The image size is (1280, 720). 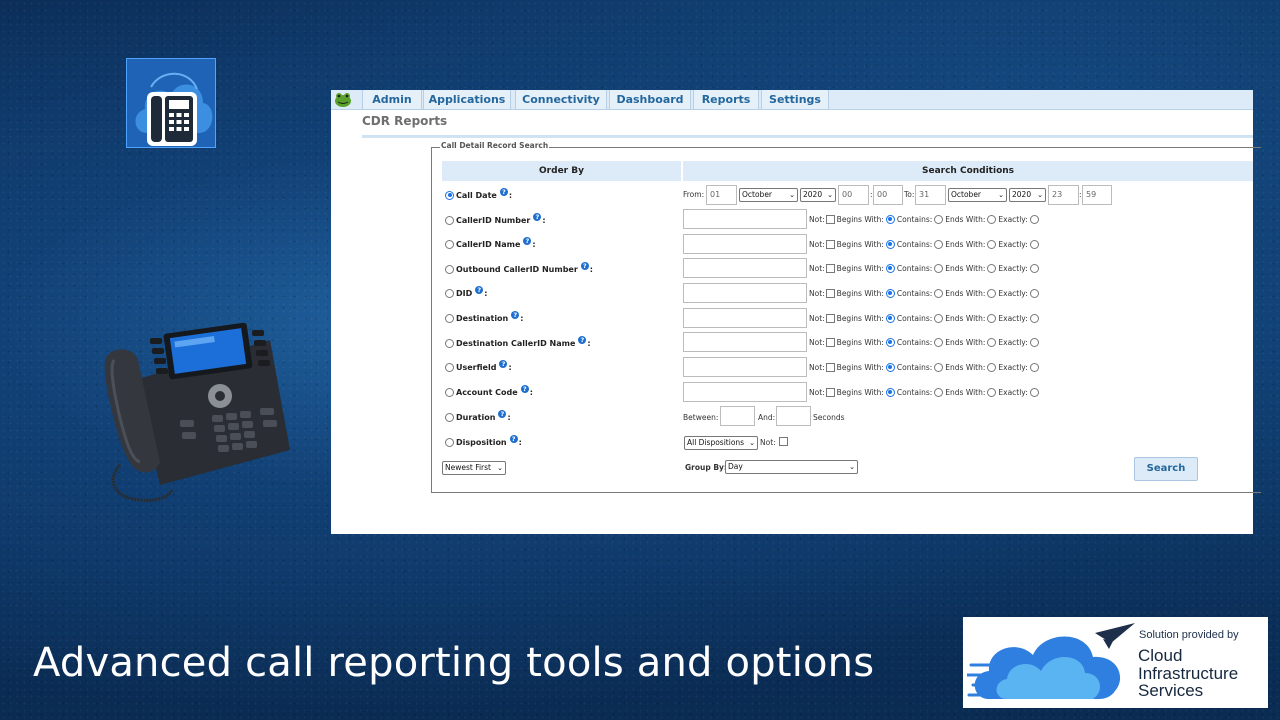 I want to click on duration-max-input, so click(x=793, y=416).